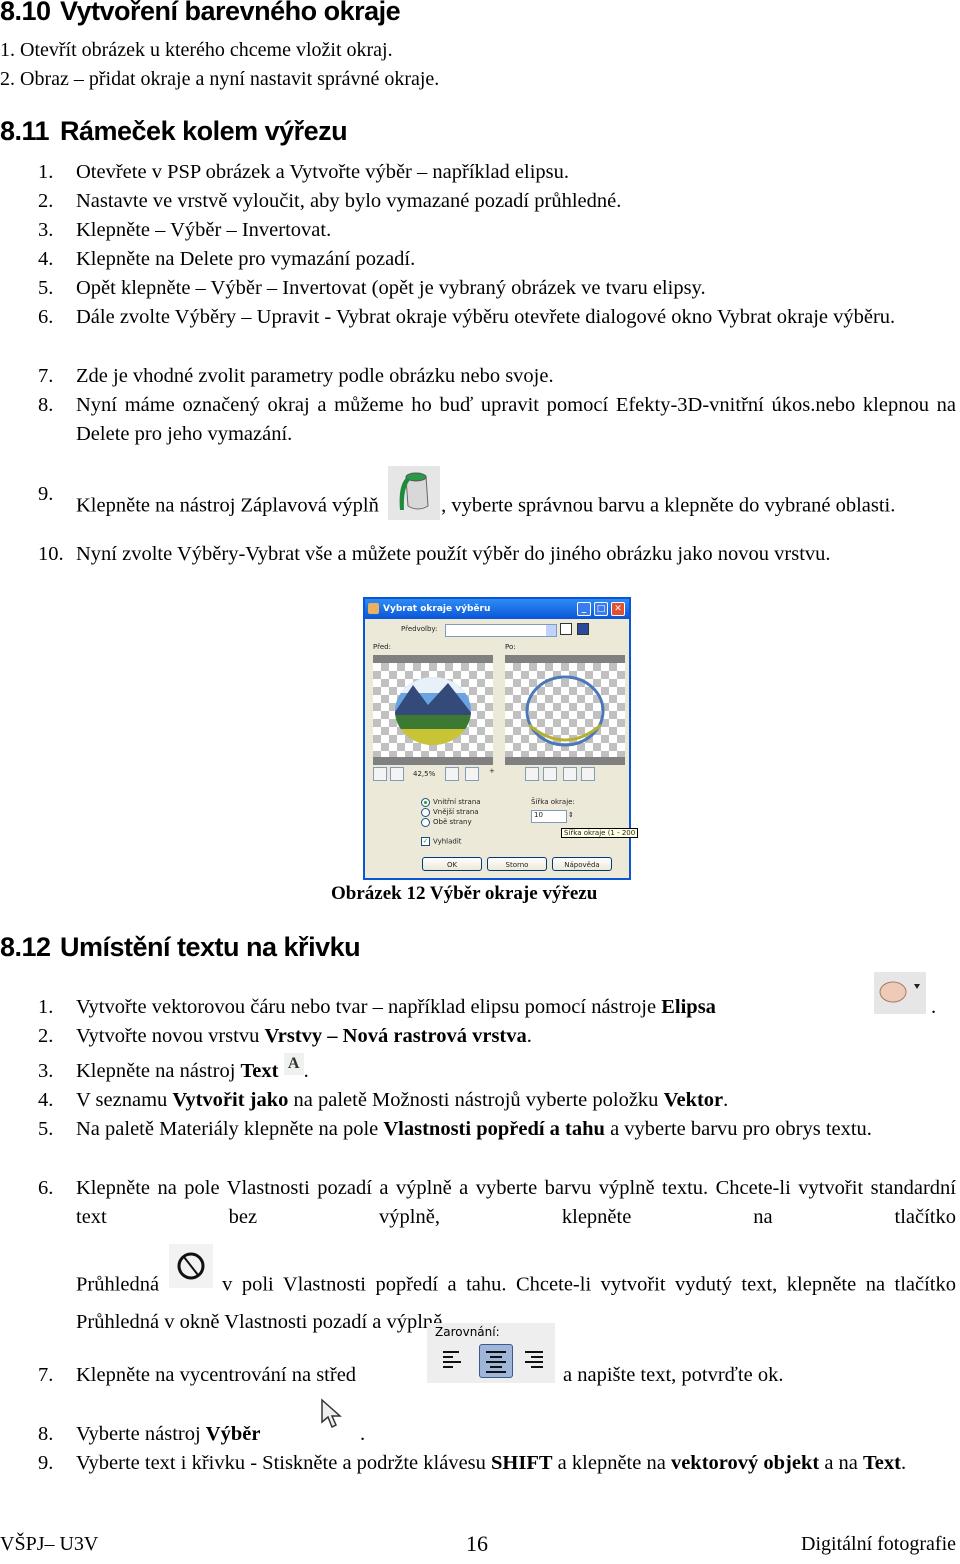 The width and height of the screenshot is (960, 1564). I want to click on smooth-checkbox: ✓ Vyhladit, so click(441, 841).